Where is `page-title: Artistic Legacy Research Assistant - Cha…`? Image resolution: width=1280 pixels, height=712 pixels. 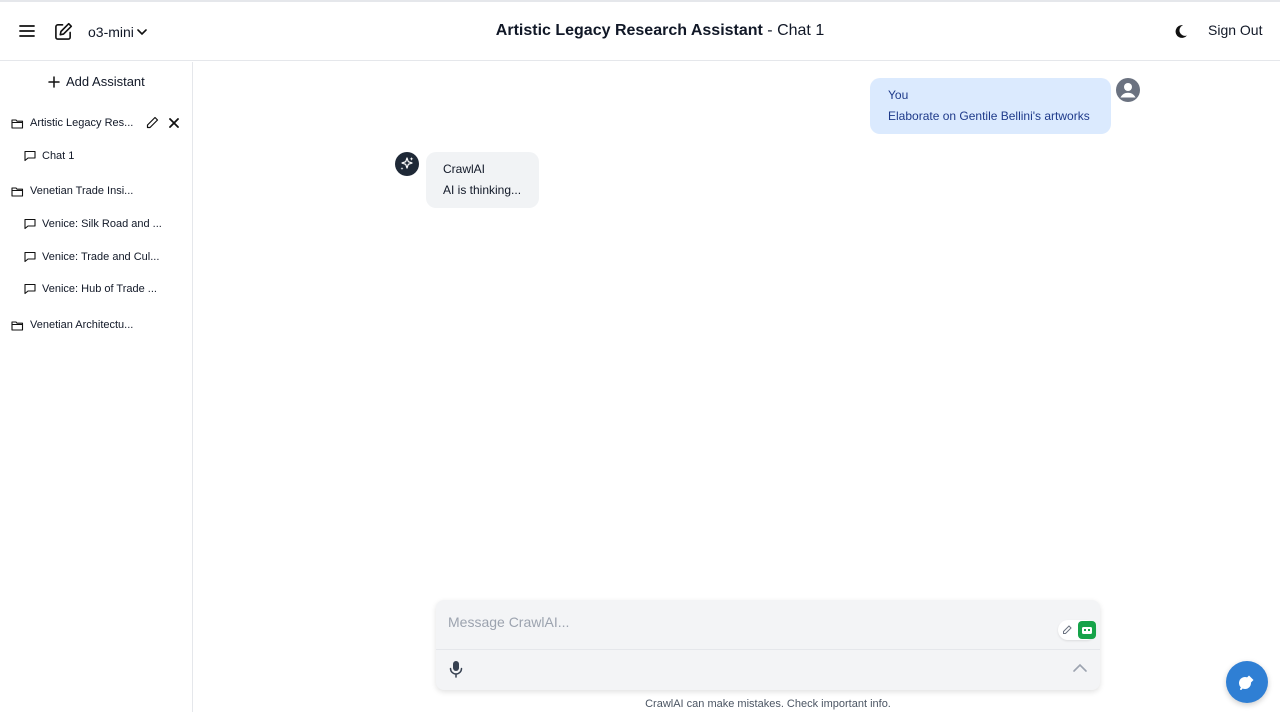 page-title: Artistic Legacy Research Assistant - Cha… is located at coordinates (640, 31).